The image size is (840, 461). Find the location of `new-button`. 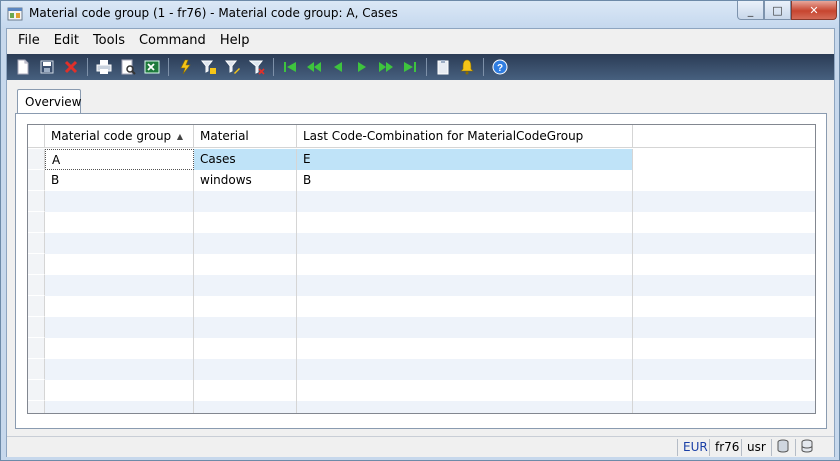

new-button is located at coordinates (23, 67).